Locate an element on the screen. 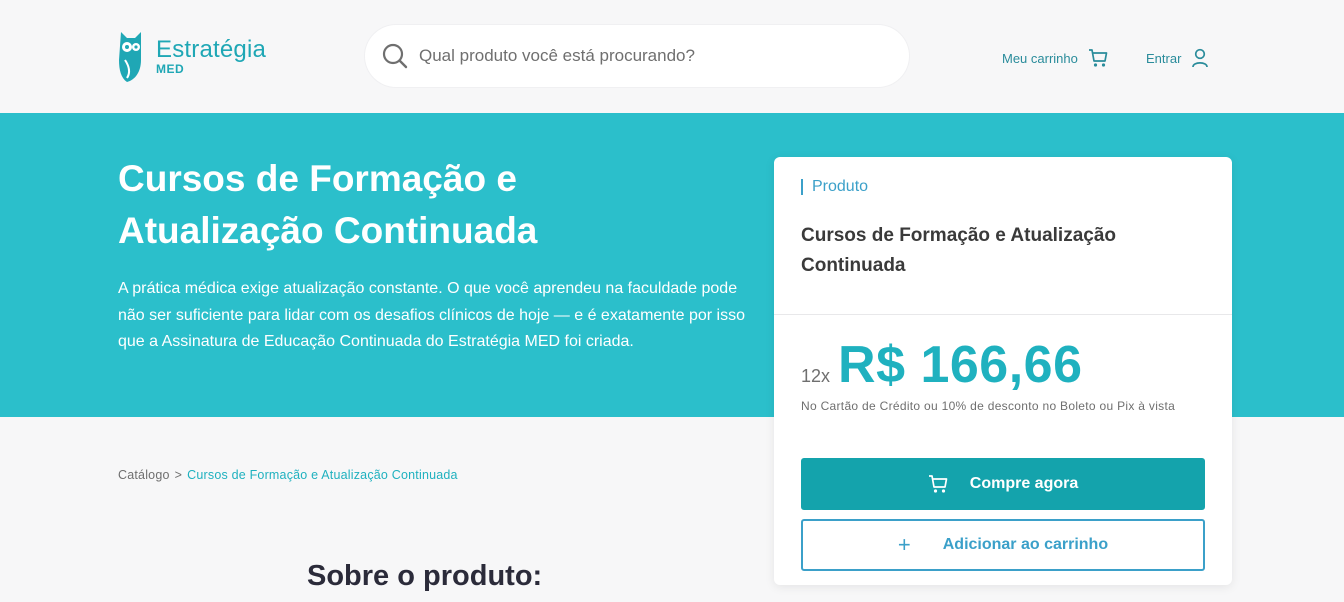 The height and width of the screenshot is (602, 1344). add-to-cart-button: + Adicionar ao carrinho is located at coordinates (1003, 545).